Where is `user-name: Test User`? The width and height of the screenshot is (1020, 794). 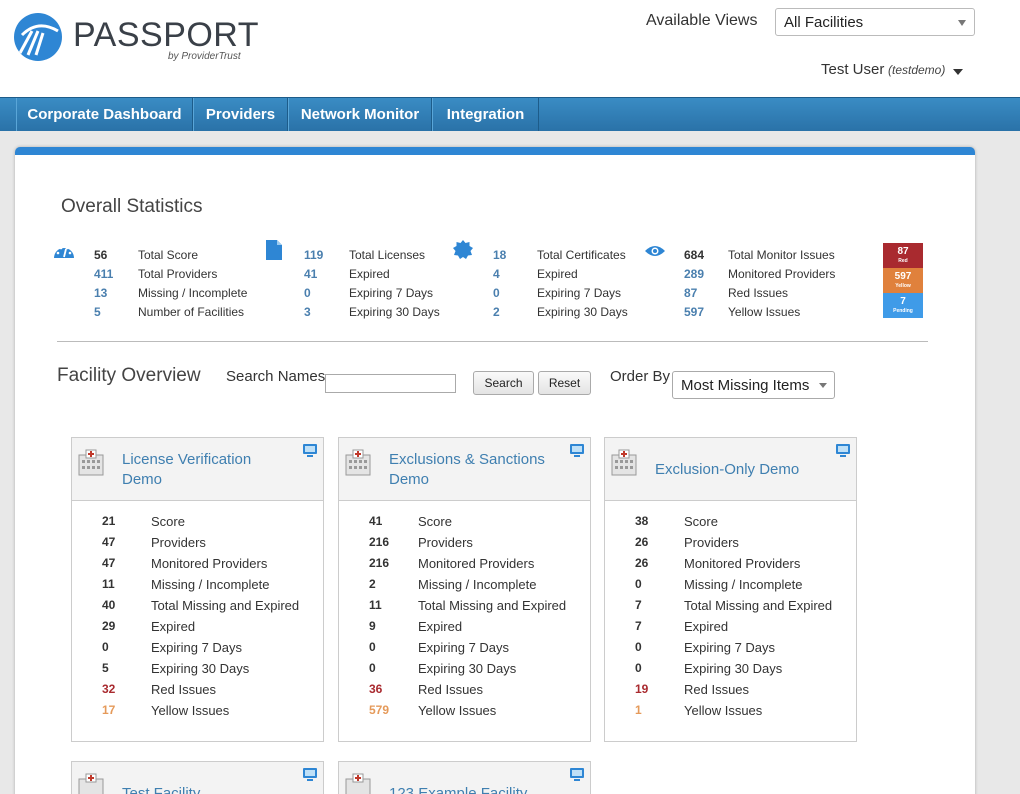 user-name: Test User is located at coordinates (852, 69).